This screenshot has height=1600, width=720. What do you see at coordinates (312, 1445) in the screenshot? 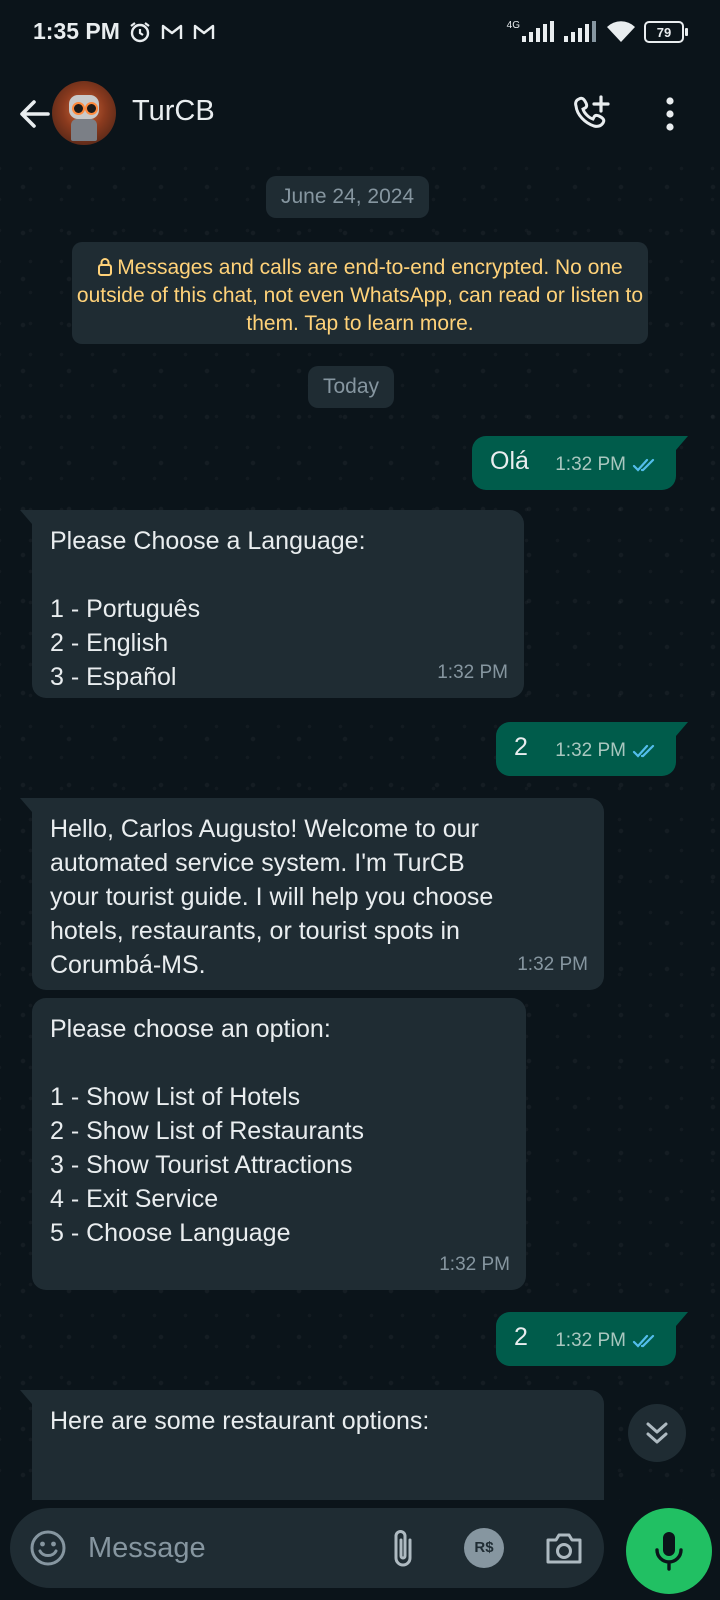
I see `message-incoming: Here are some restaurant options:` at bounding box center [312, 1445].